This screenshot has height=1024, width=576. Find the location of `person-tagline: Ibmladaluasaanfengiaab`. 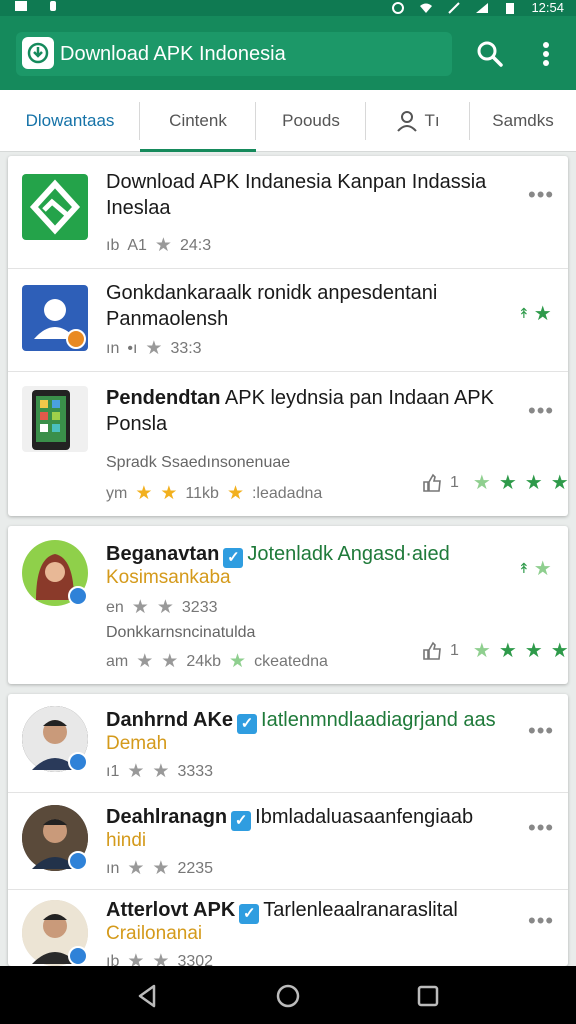

person-tagline: Ibmladaluasaanfengiaab is located at coordinates (364, 817).